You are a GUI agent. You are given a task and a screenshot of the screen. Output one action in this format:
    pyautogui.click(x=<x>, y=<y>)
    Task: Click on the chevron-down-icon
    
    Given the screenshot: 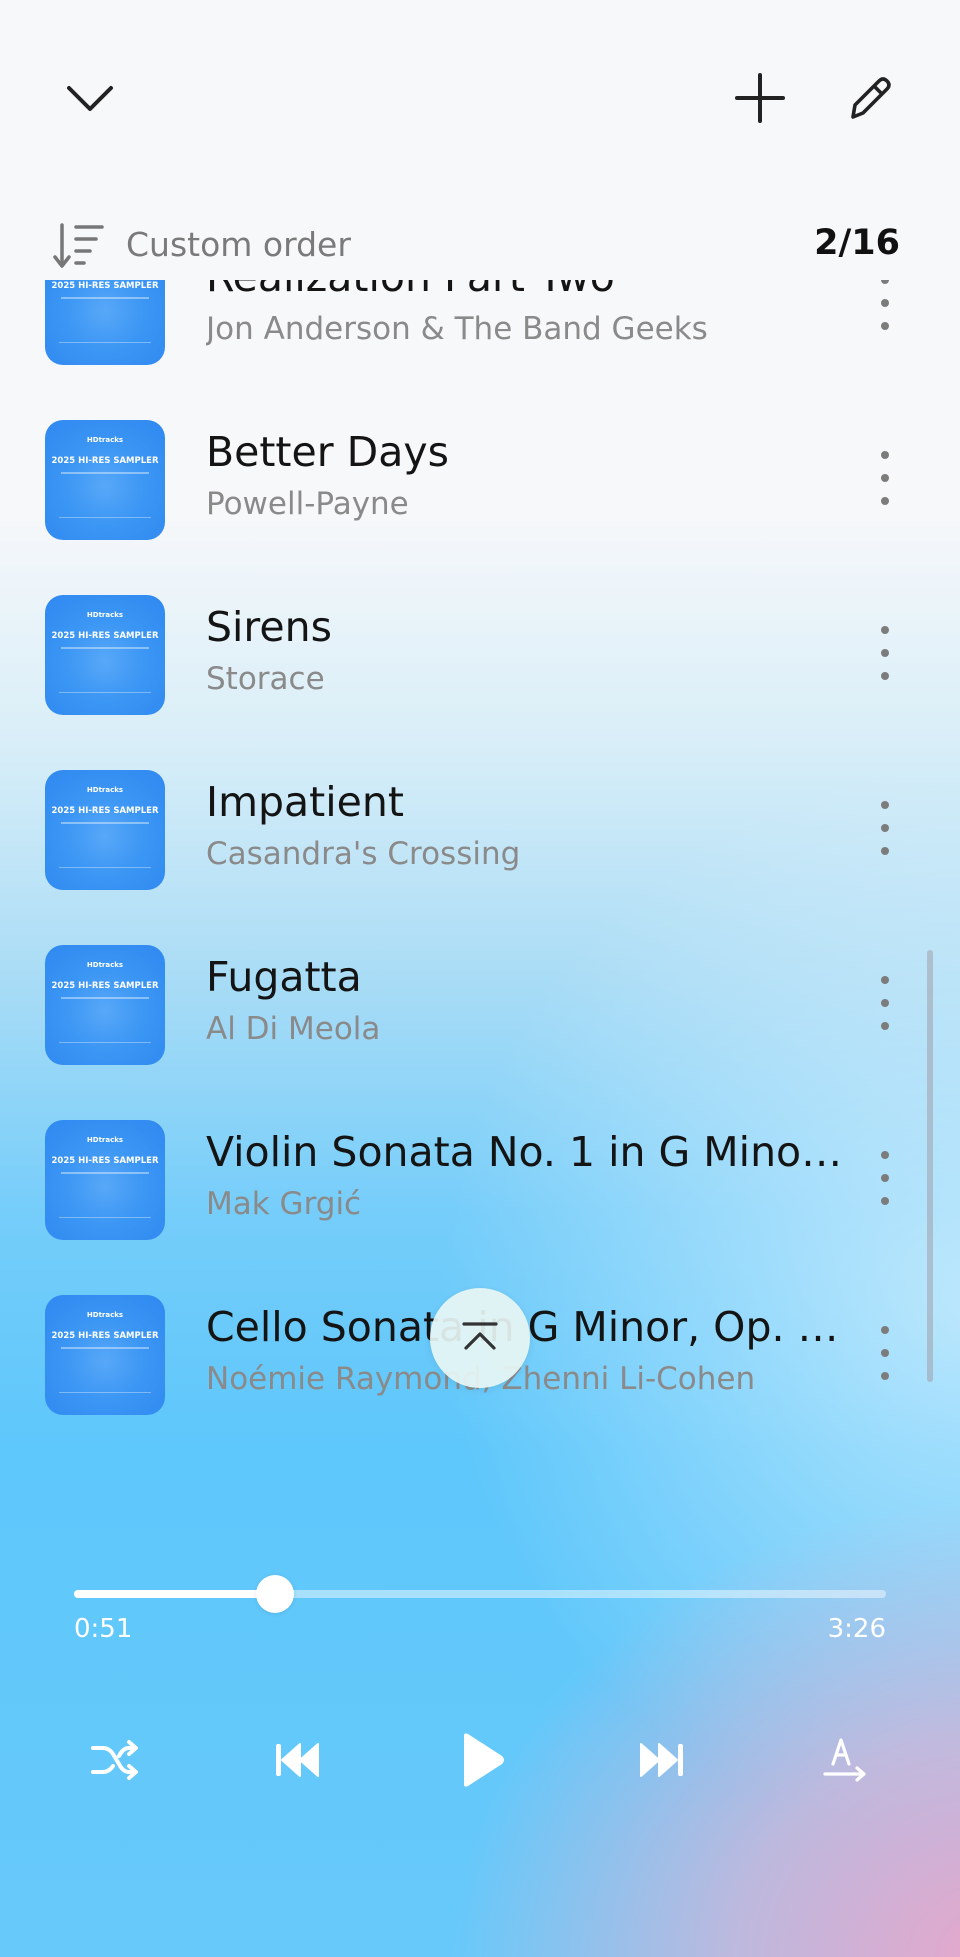 What is the action you would take?
    pyautogui.click(x=90, y=98)
    